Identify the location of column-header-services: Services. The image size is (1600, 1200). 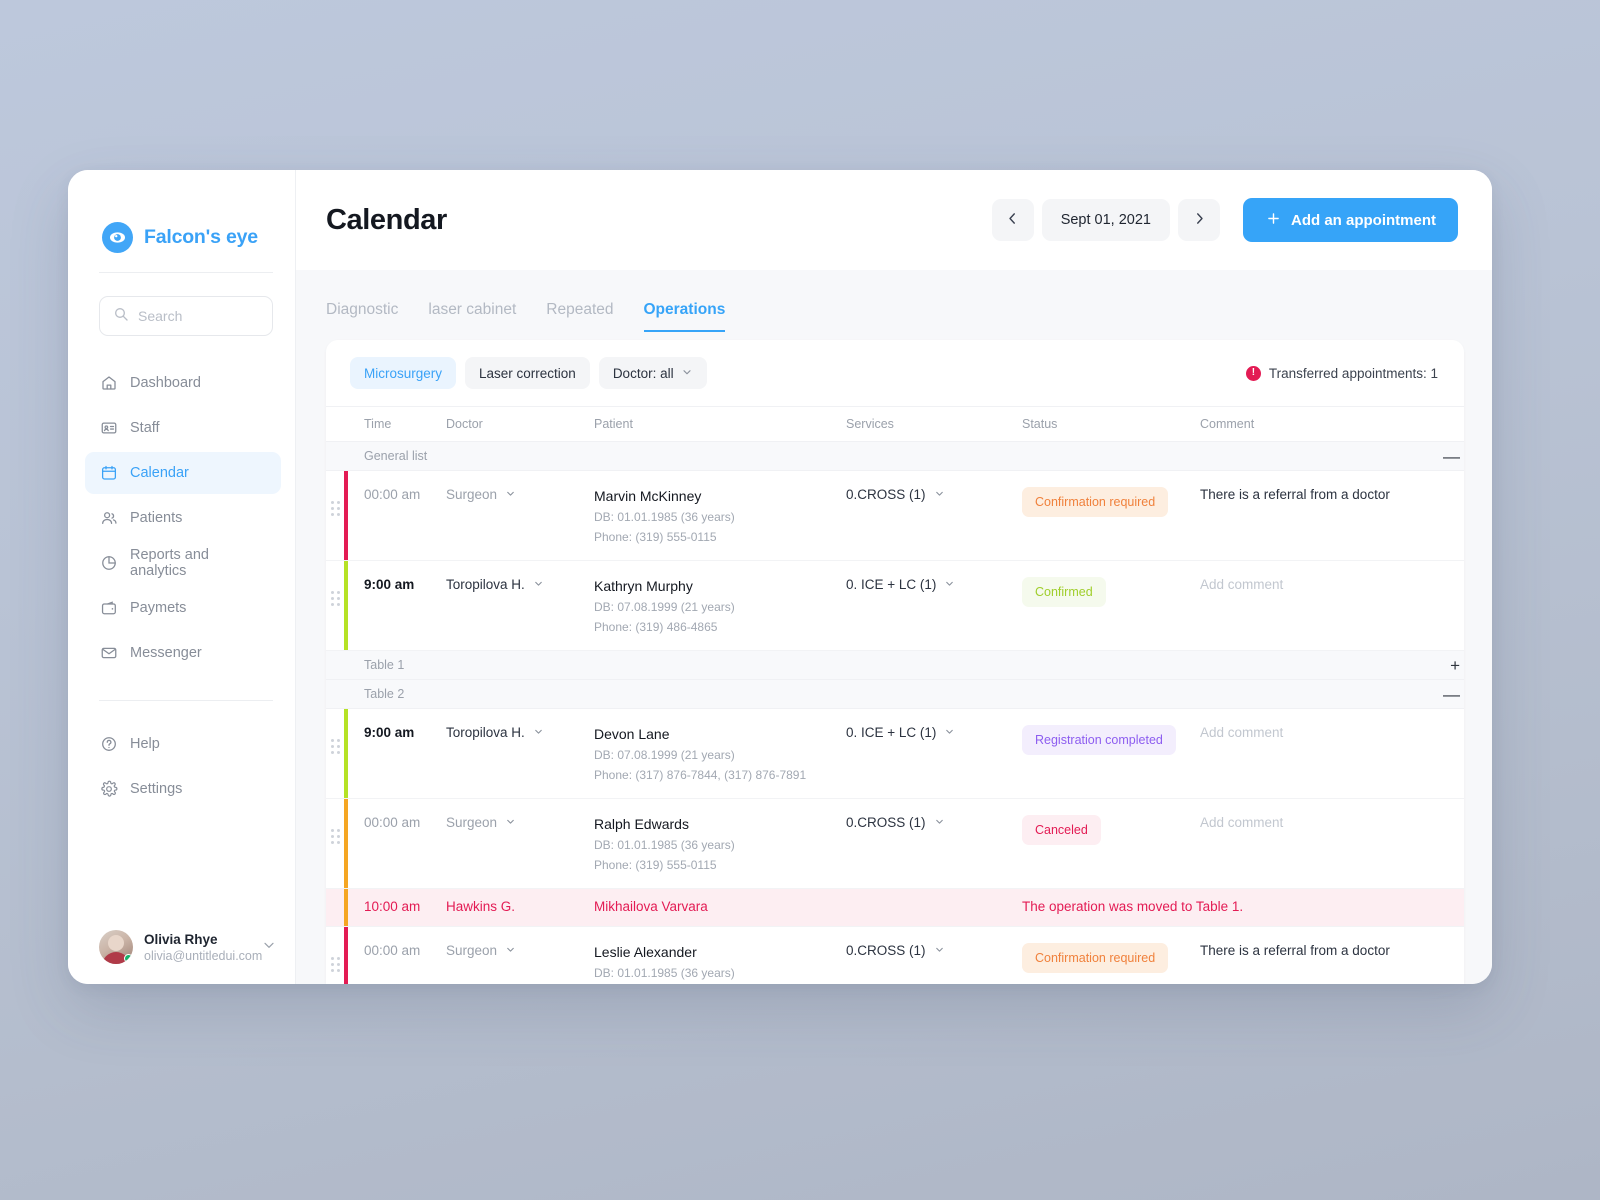
(870, 424).